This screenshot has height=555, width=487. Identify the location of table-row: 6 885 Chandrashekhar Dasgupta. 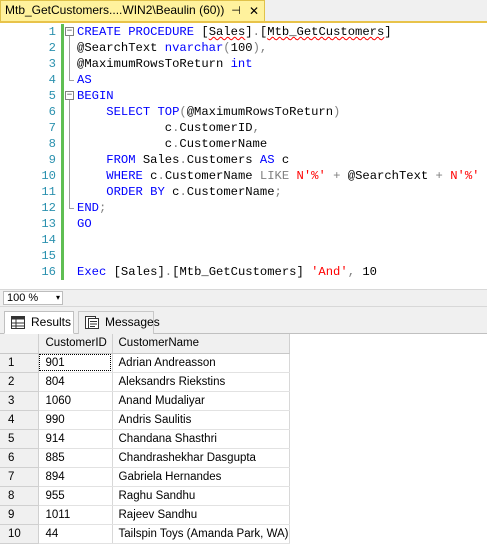
(145, 458).